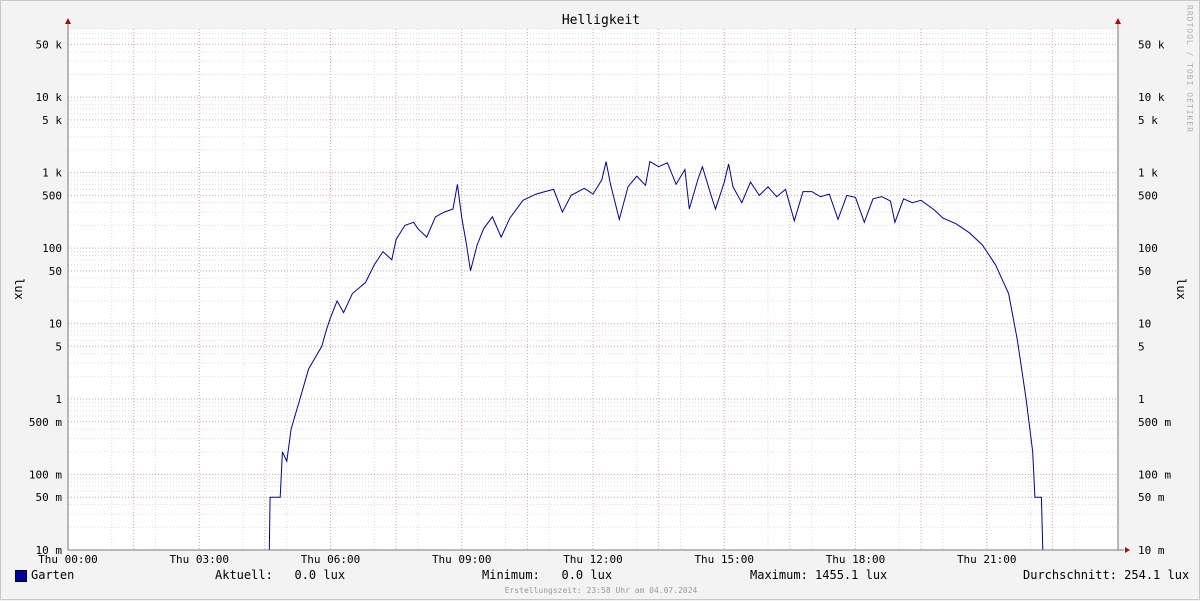 The width and height of the screenshot is (1200, 601). What do you see at coordinates (1106, 575) in the screenshot?
I see `legend-average: Durchschnitt: 254.1 lux` at bounding box center [1106, 575].